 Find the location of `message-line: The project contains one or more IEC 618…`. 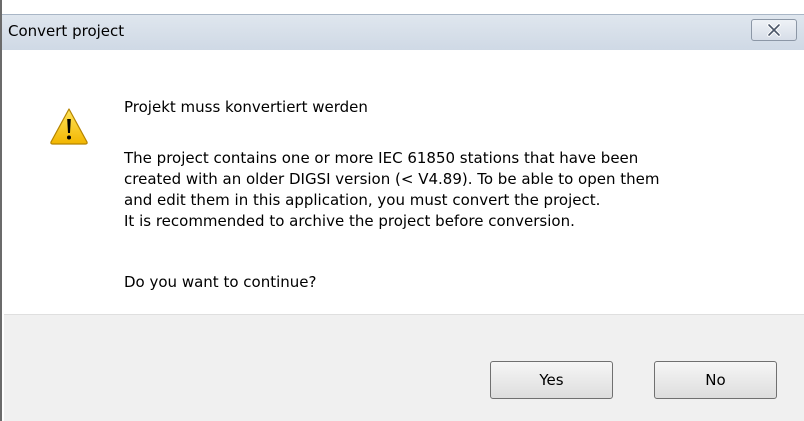

message-line: The project contains one or more IEC 618… is located at coordinates (381, 158).